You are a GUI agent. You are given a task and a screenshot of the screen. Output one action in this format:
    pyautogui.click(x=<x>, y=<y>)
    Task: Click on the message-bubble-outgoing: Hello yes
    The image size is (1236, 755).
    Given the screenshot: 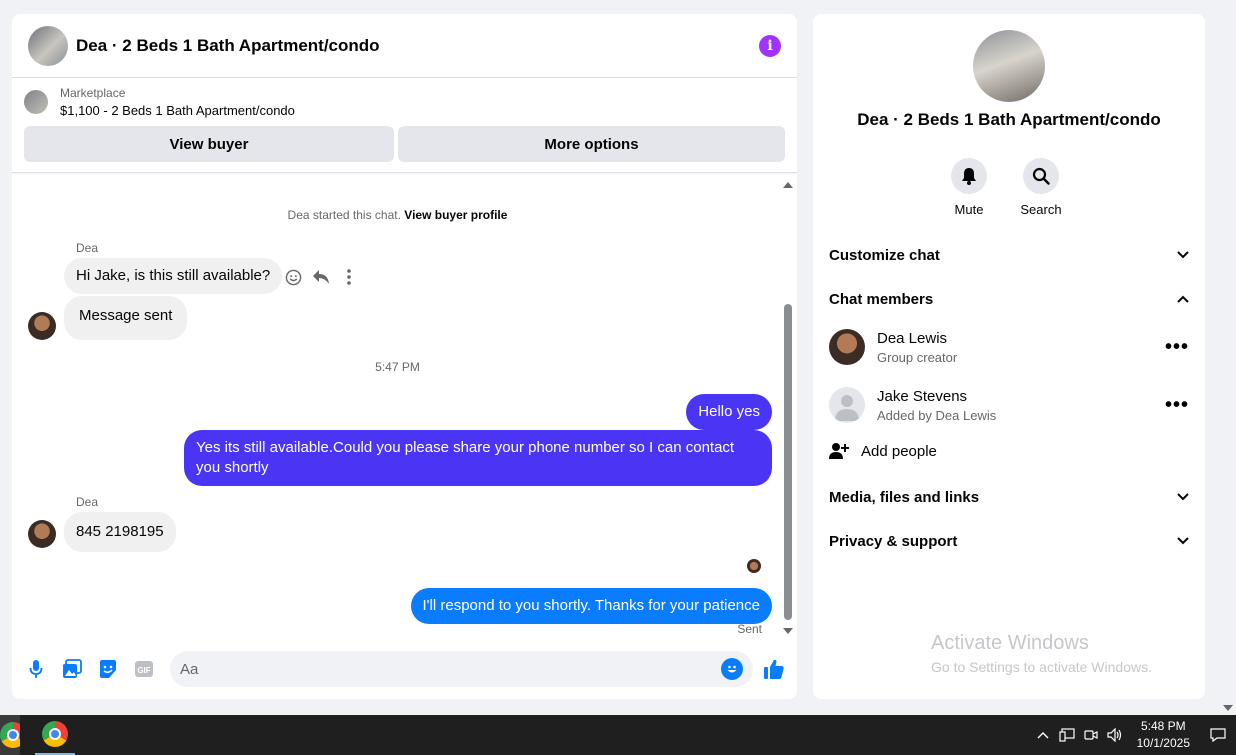 What is the action you would take?
    pyautogui.click(x=729, y=412)
    